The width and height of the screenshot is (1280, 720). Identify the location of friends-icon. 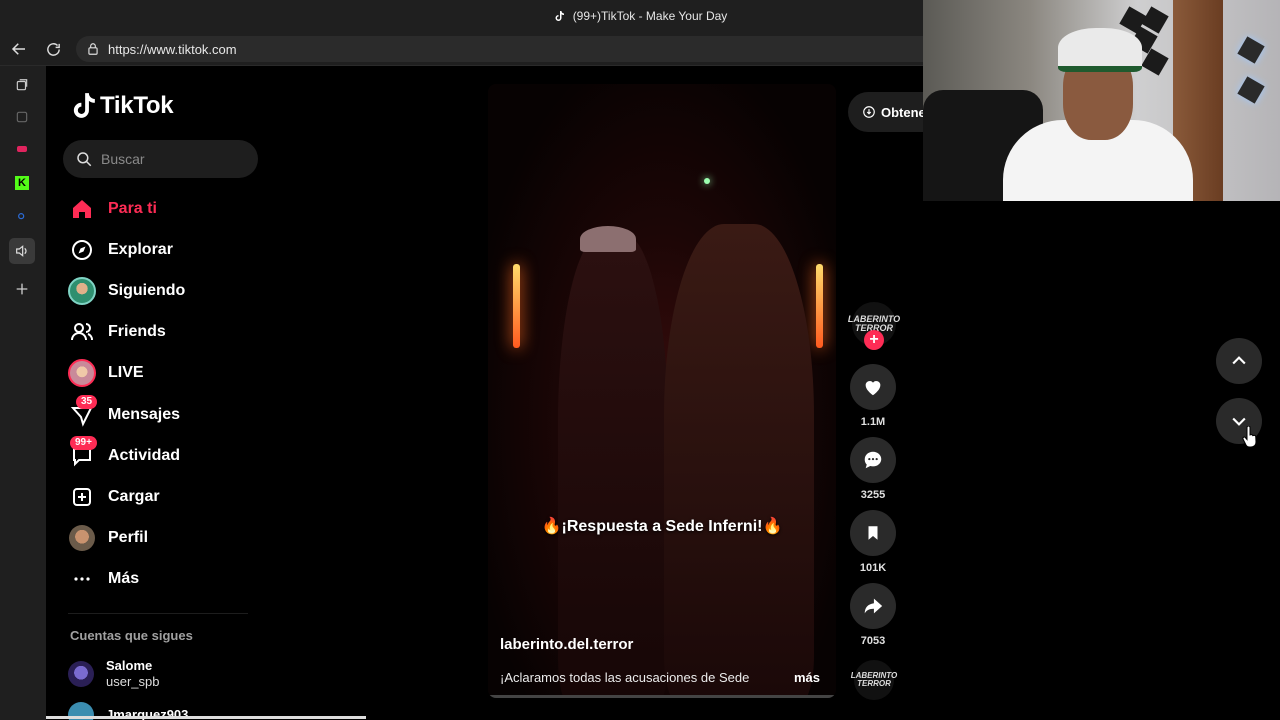
(82, 332).